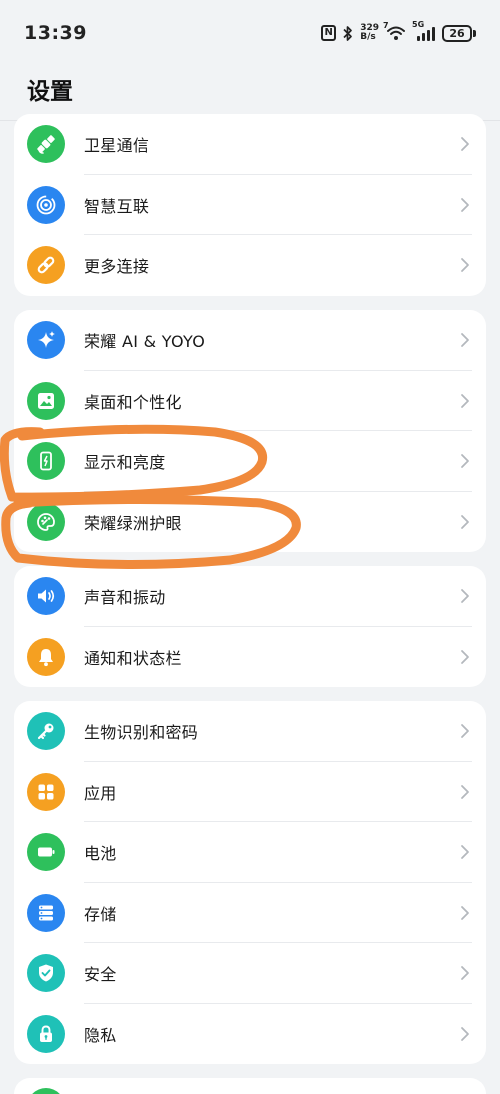  What do you see at coordinates (46, 656) in the screenshot?
I see `bell-icon` at bounding box center [46, 656].